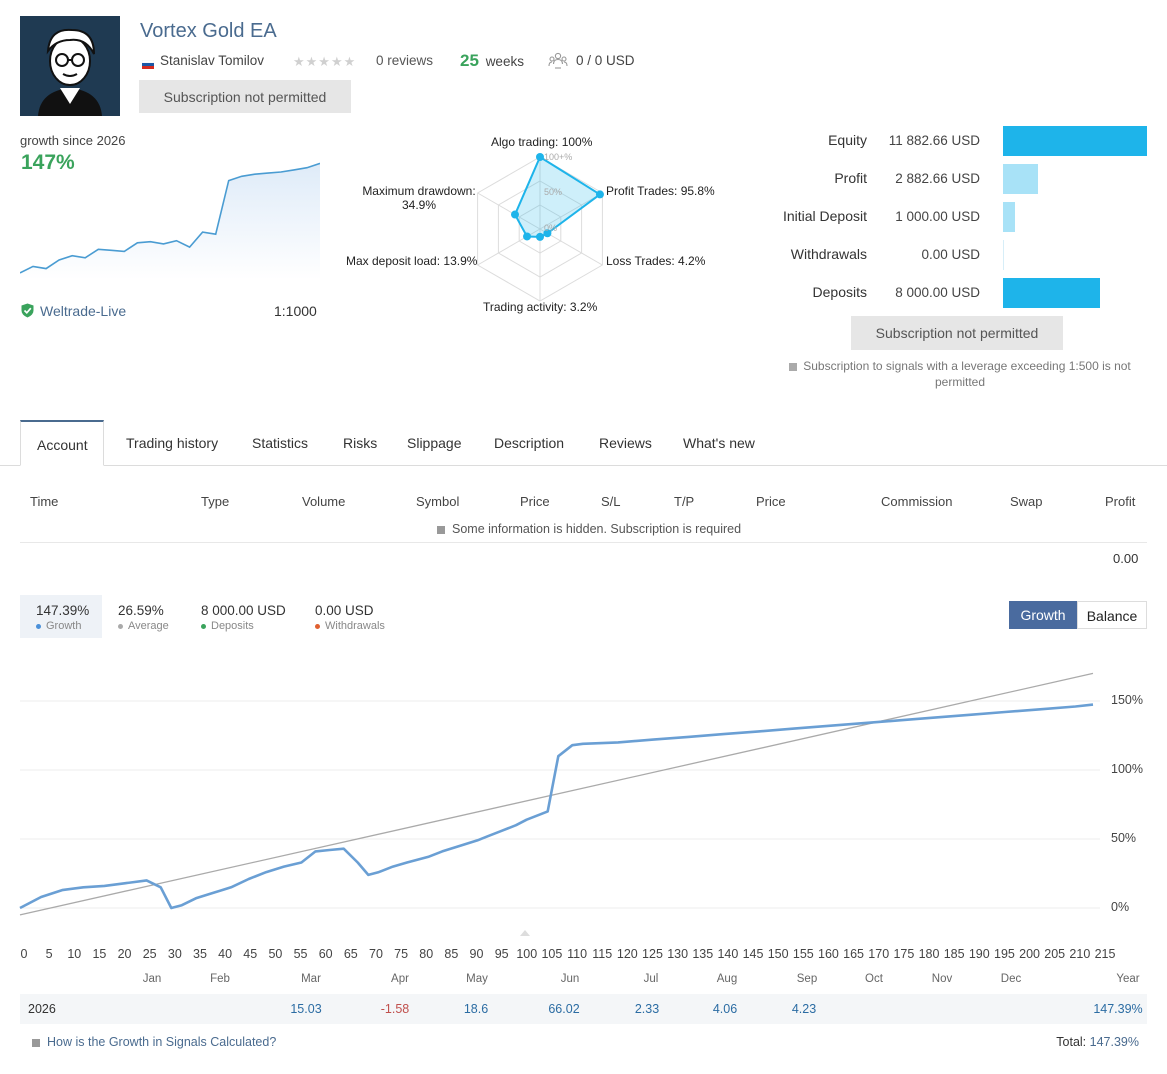 Image resolution: width=1167 pixels, height=1074 pixels. Describe the element at coordinates (212, 60) in the screenshot. I see `author-name: Stanislav Tomilov` at that location.